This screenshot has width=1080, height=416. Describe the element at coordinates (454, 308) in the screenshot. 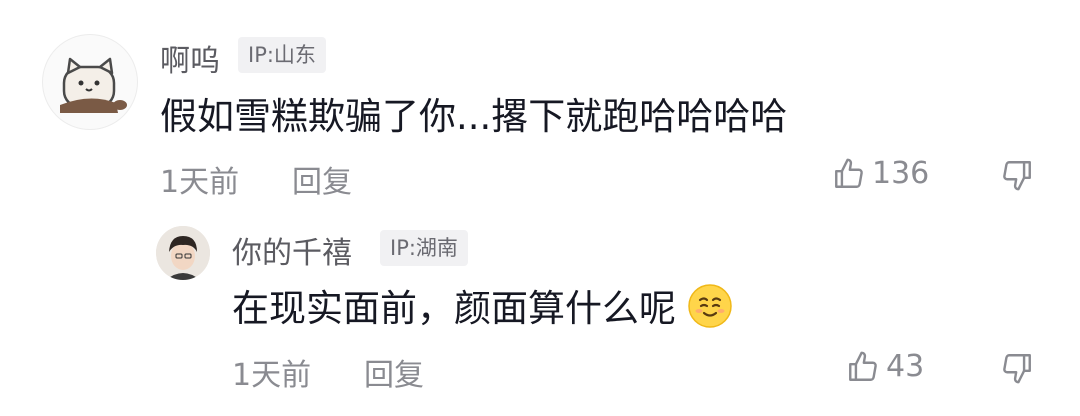

I see `reply-text-body: 在现实面前，颜面算什么呢` at that location.